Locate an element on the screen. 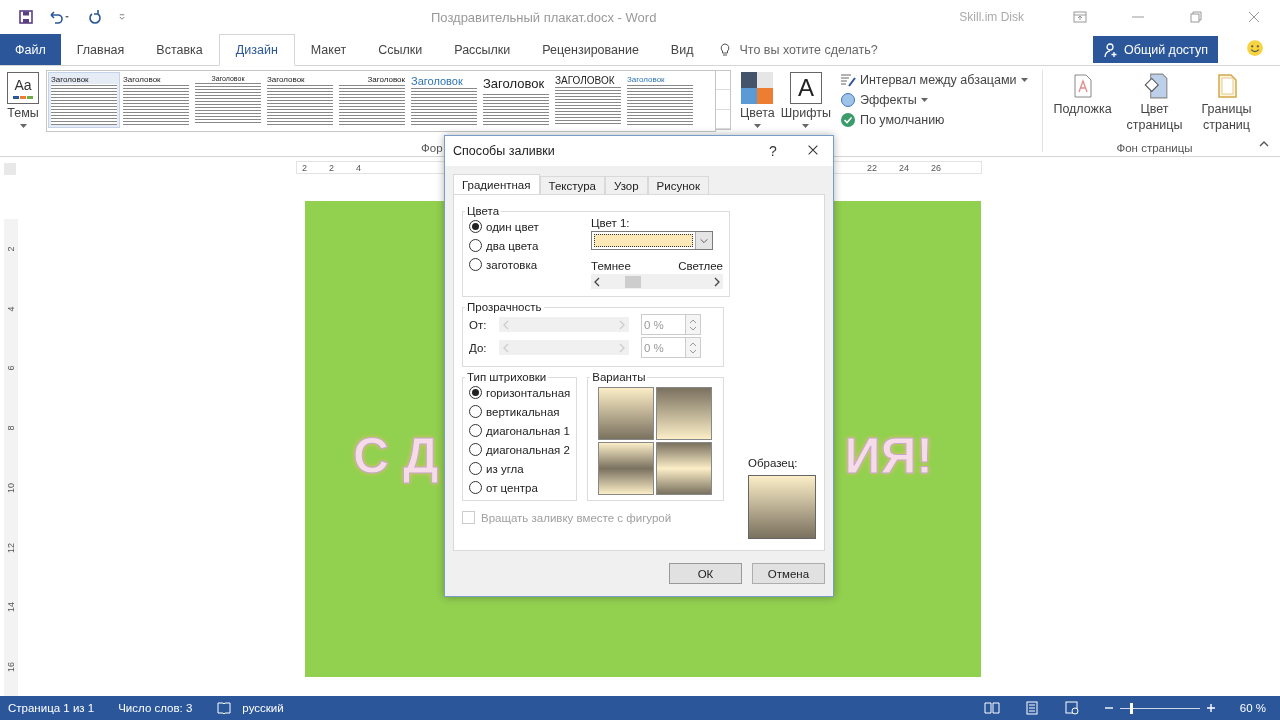 The width and height of the screenshot is (1280, 720). group-label: Прозрачность is located at coordinates (504, 307).